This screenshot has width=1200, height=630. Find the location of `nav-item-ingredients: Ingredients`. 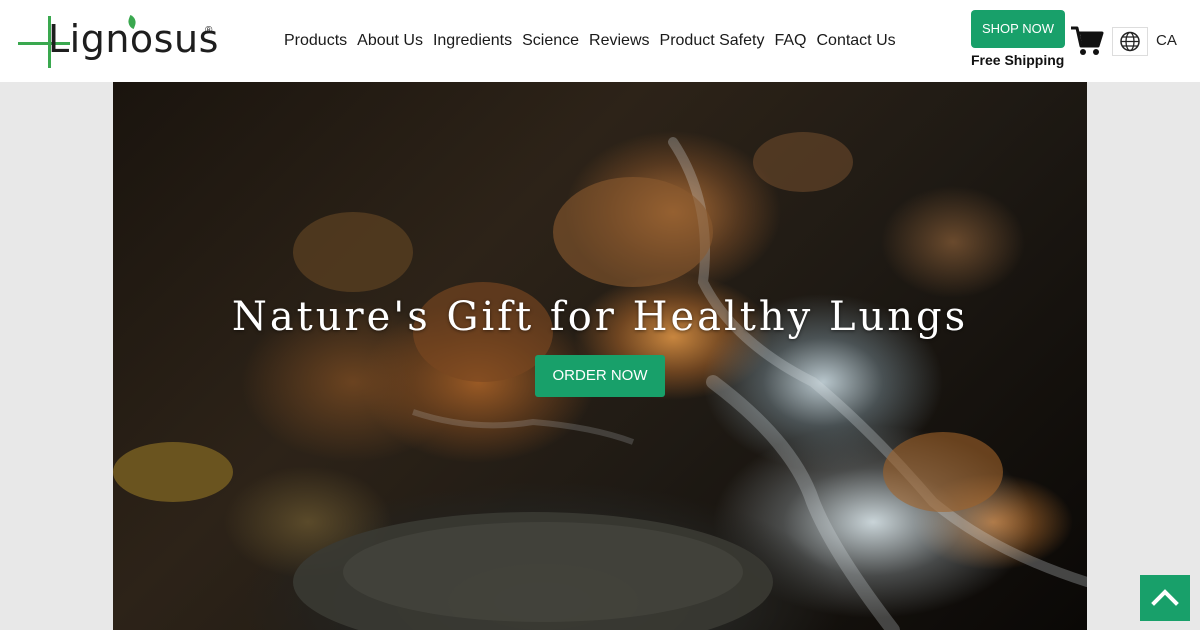

nav-item-ingredients: Ingredients is located at coordinates (472, 41).